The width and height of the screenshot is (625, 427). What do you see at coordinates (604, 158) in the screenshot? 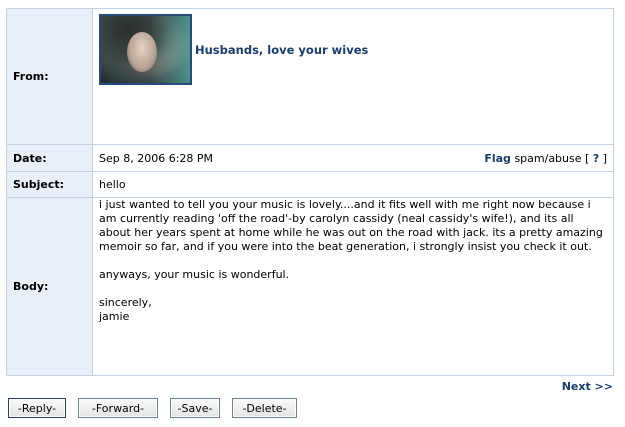
I see `bracket-close: ]` at bounding box center [604, 158].